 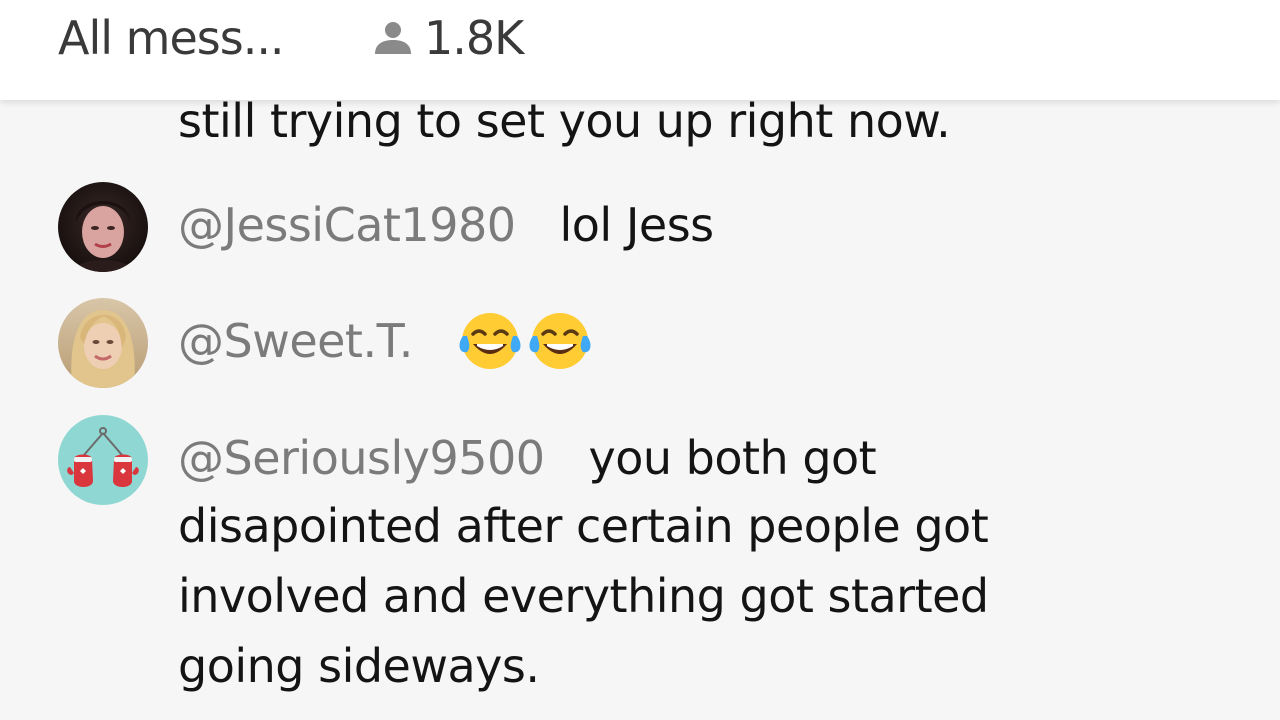 I want to click on message-emoji, so click(x=525, y=341).